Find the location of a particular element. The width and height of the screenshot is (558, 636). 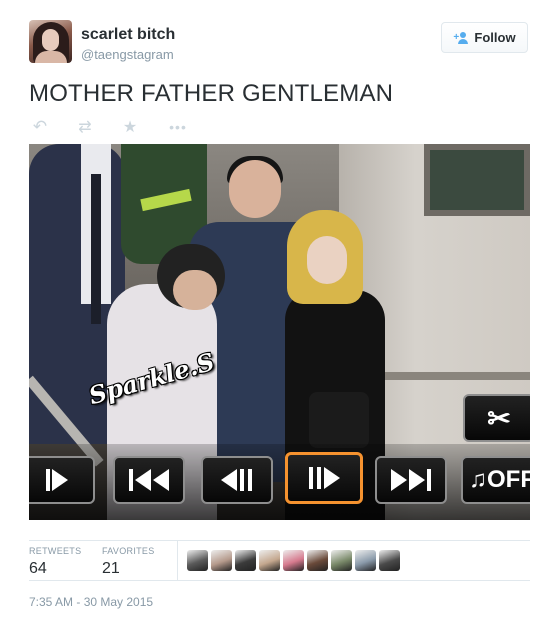

tweet-timestamp: 7:35 AM - 30 May 2015 is located at coordinates (91, 602).